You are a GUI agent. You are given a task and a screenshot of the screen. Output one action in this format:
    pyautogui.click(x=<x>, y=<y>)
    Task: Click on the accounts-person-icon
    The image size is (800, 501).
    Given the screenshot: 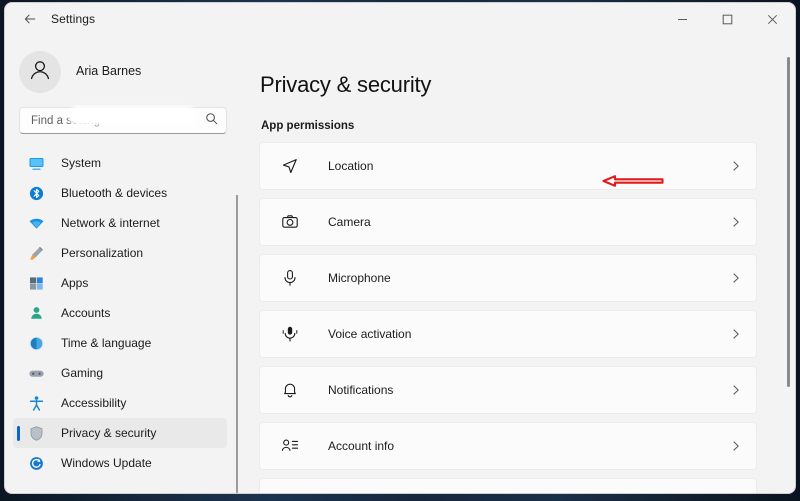 What is the action you would take?
    pyautogui.click(x=36, y=313)
    